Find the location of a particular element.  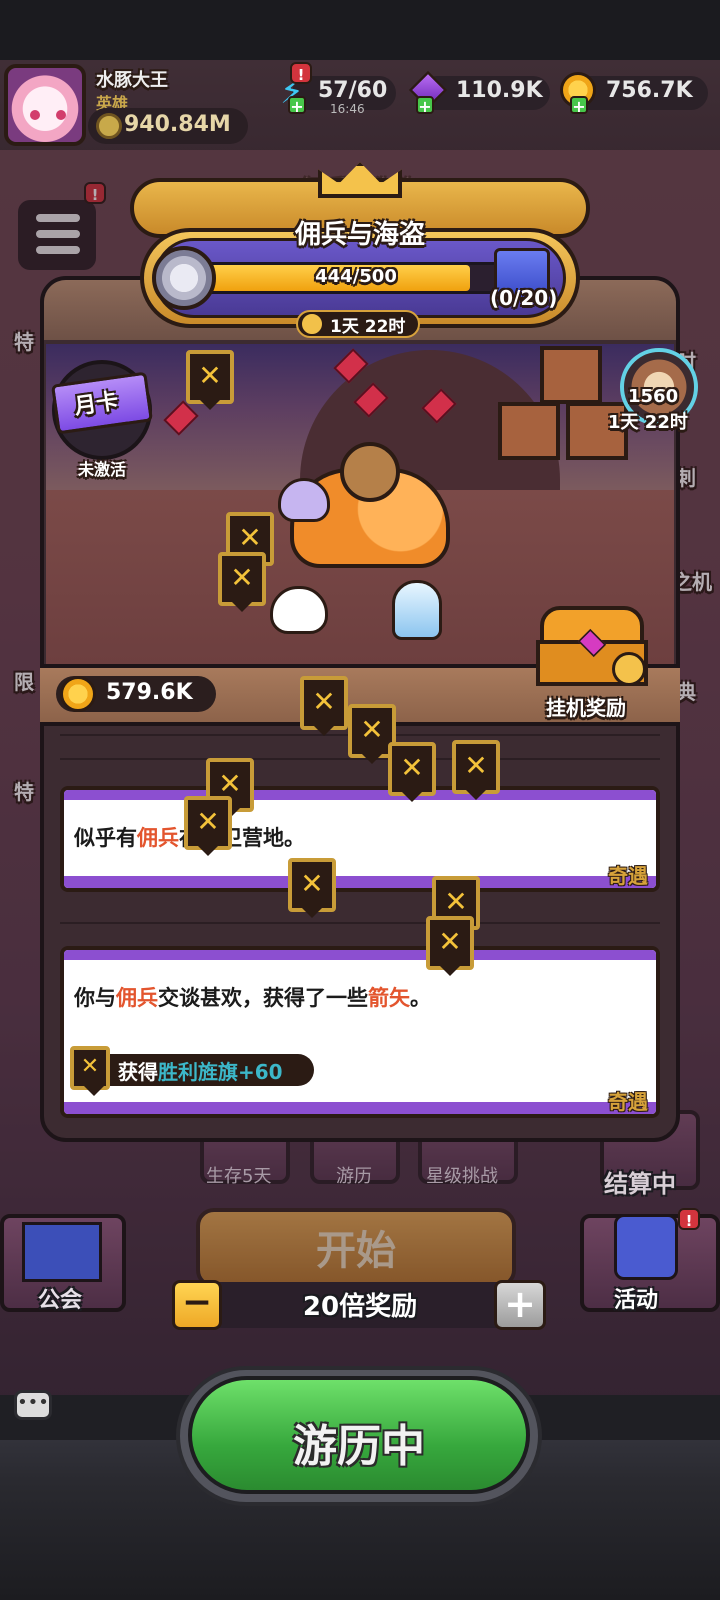

start-label: 开始 is located at coordinates (356, 1251).